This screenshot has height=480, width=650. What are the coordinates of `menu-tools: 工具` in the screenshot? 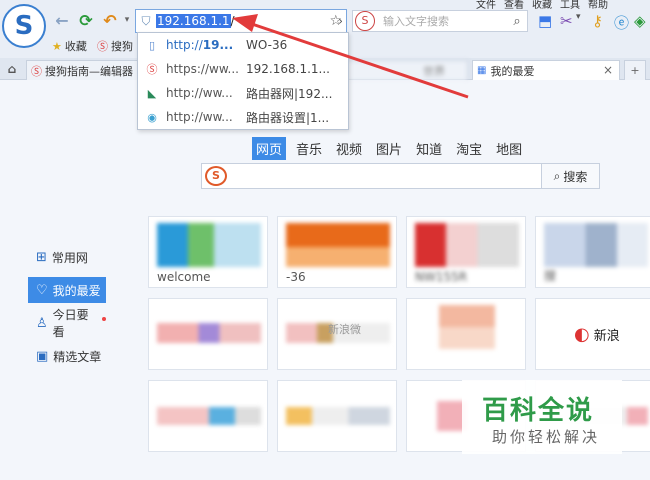 It's located at (570, 5).